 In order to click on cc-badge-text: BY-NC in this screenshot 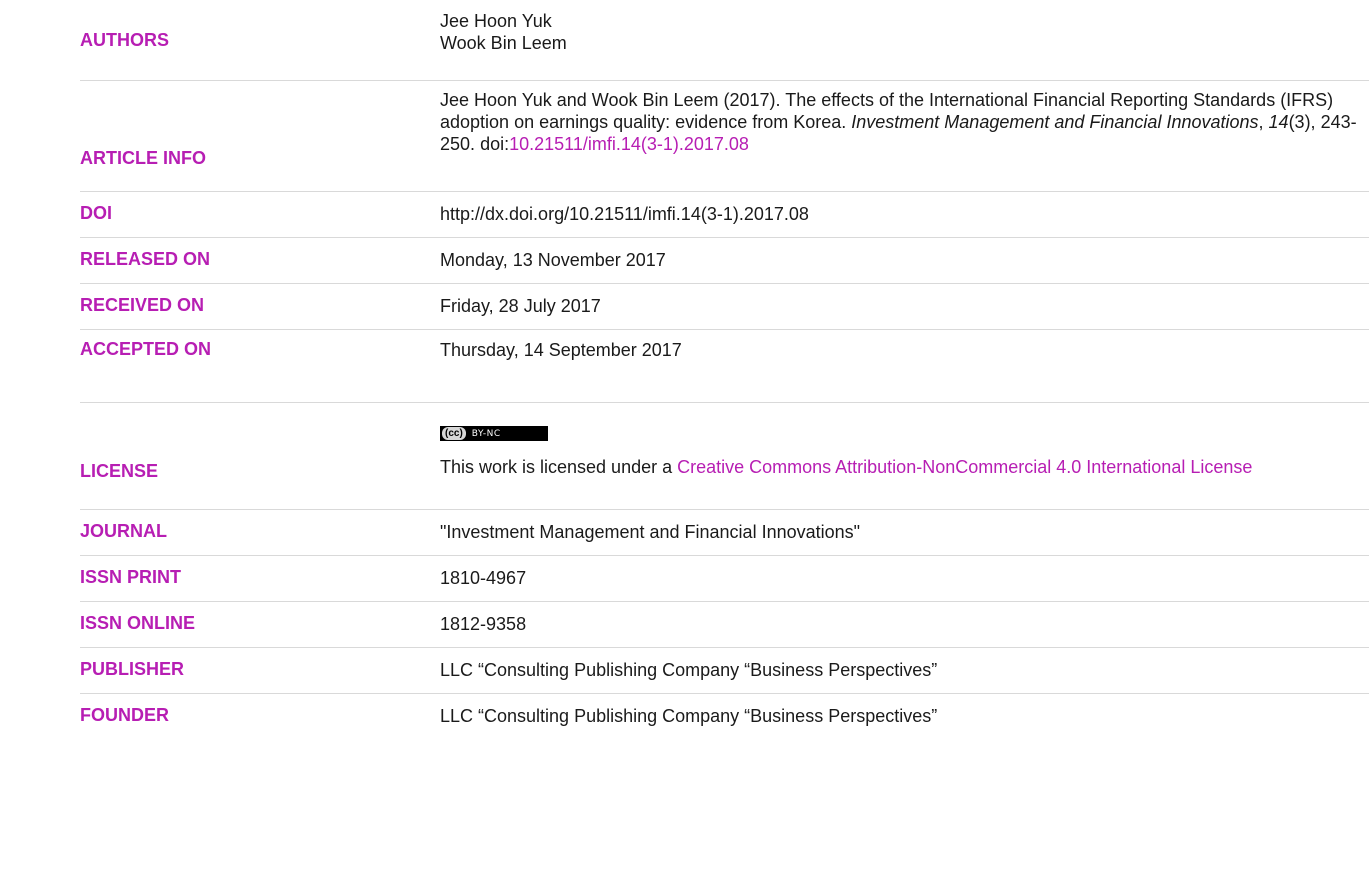, I will do `click(486, 433)`.